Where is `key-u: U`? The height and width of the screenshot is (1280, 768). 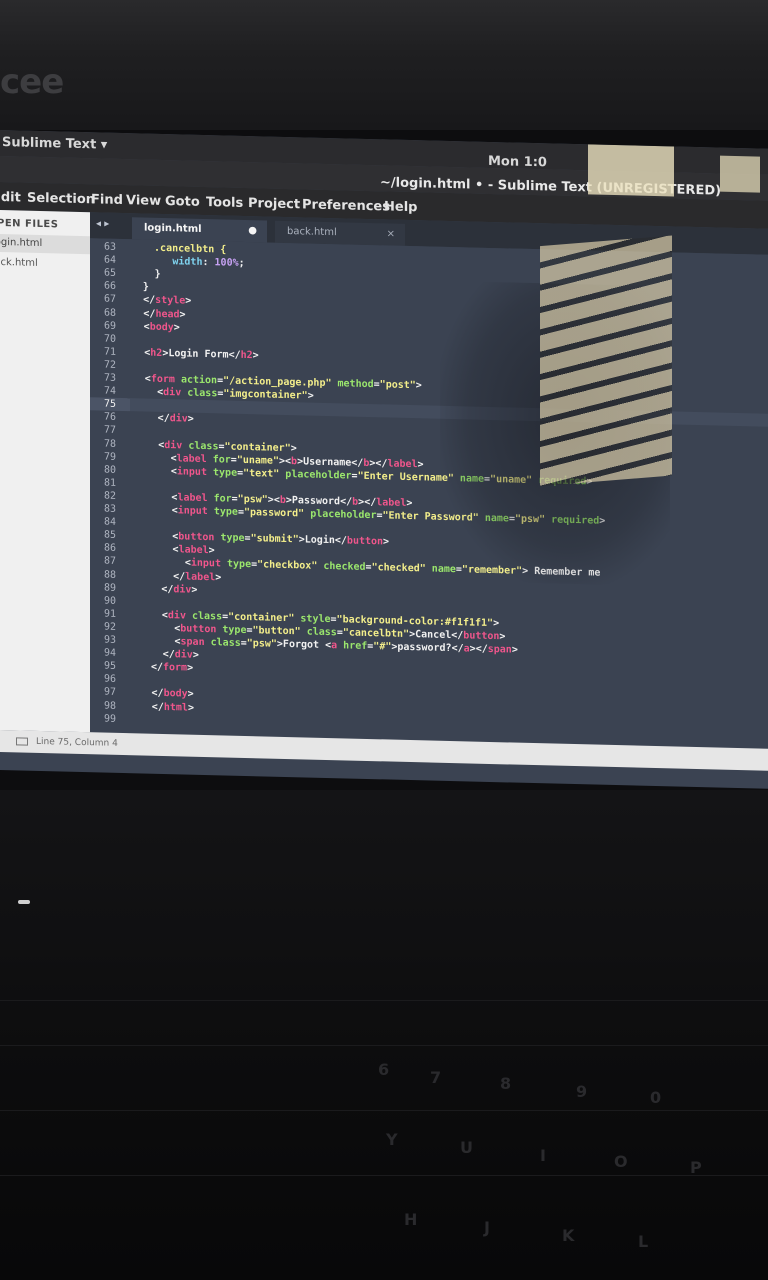 key-u: U is located at coordinates (466, 1147).